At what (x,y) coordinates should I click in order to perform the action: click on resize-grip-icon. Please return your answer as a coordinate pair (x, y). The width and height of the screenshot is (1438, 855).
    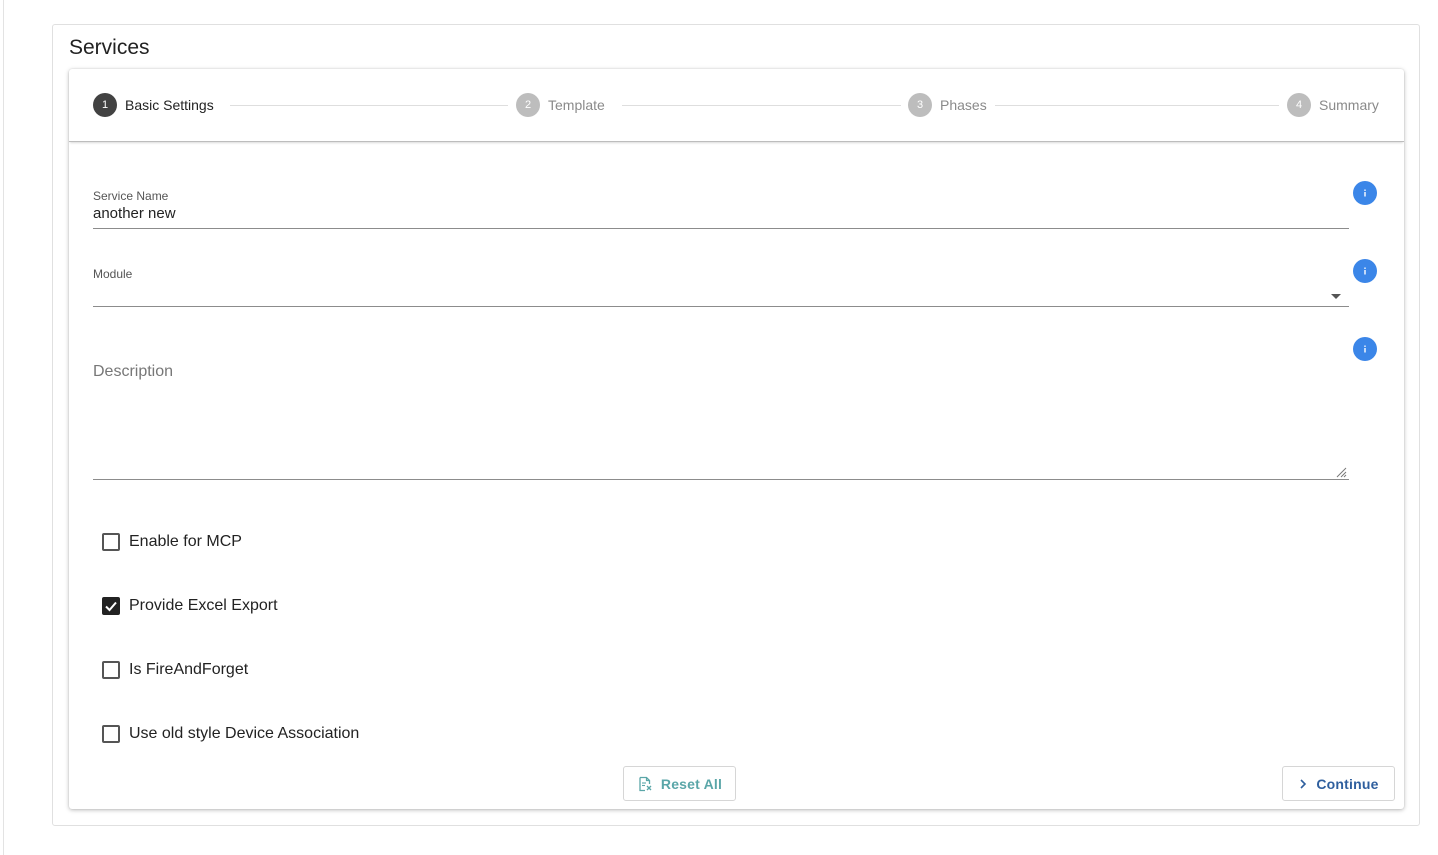
    Looking at the image, I should click on (1341, 472).